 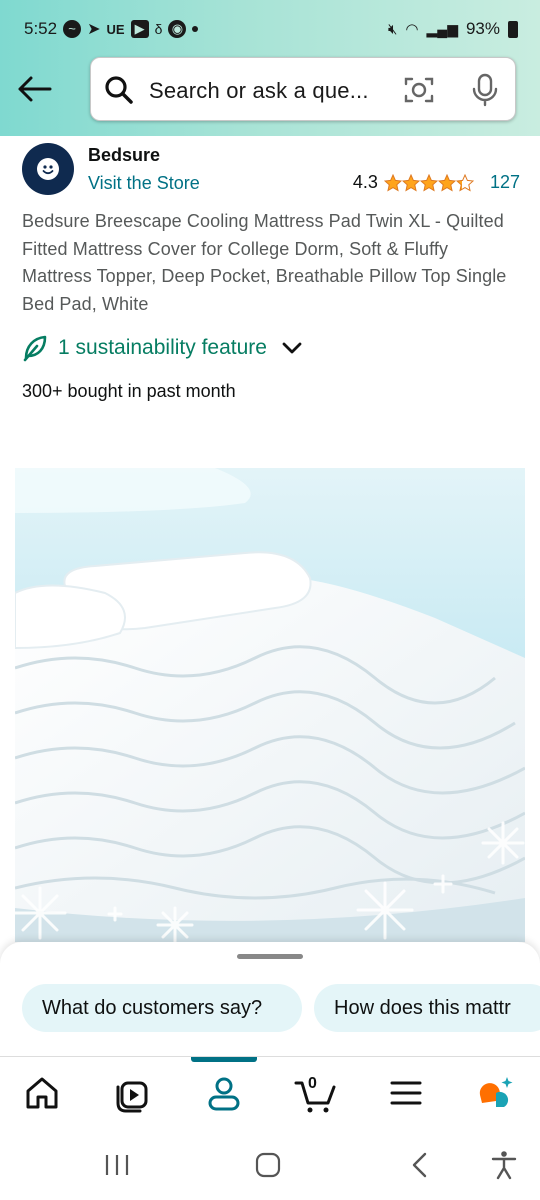 What do you see at coordinates (42, 1093) in the screenshot?
I see `home-icon` at bounding box center [42, 1093].